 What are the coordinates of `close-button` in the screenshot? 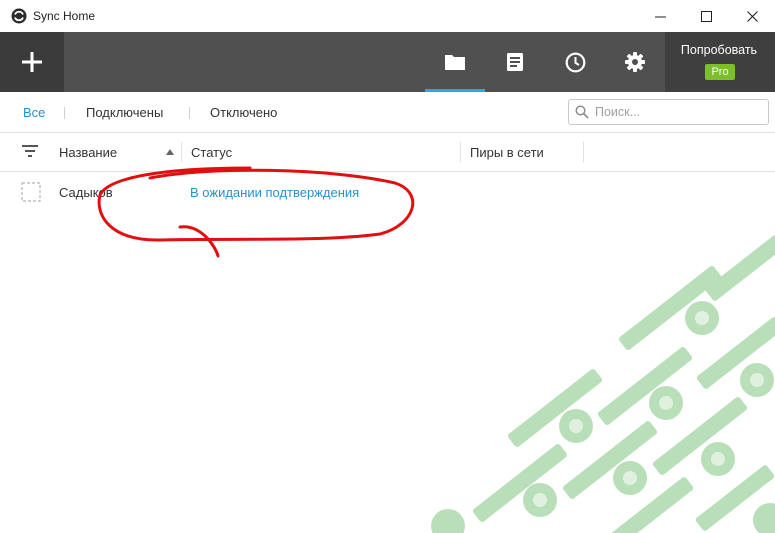 It's located at (752, 16).